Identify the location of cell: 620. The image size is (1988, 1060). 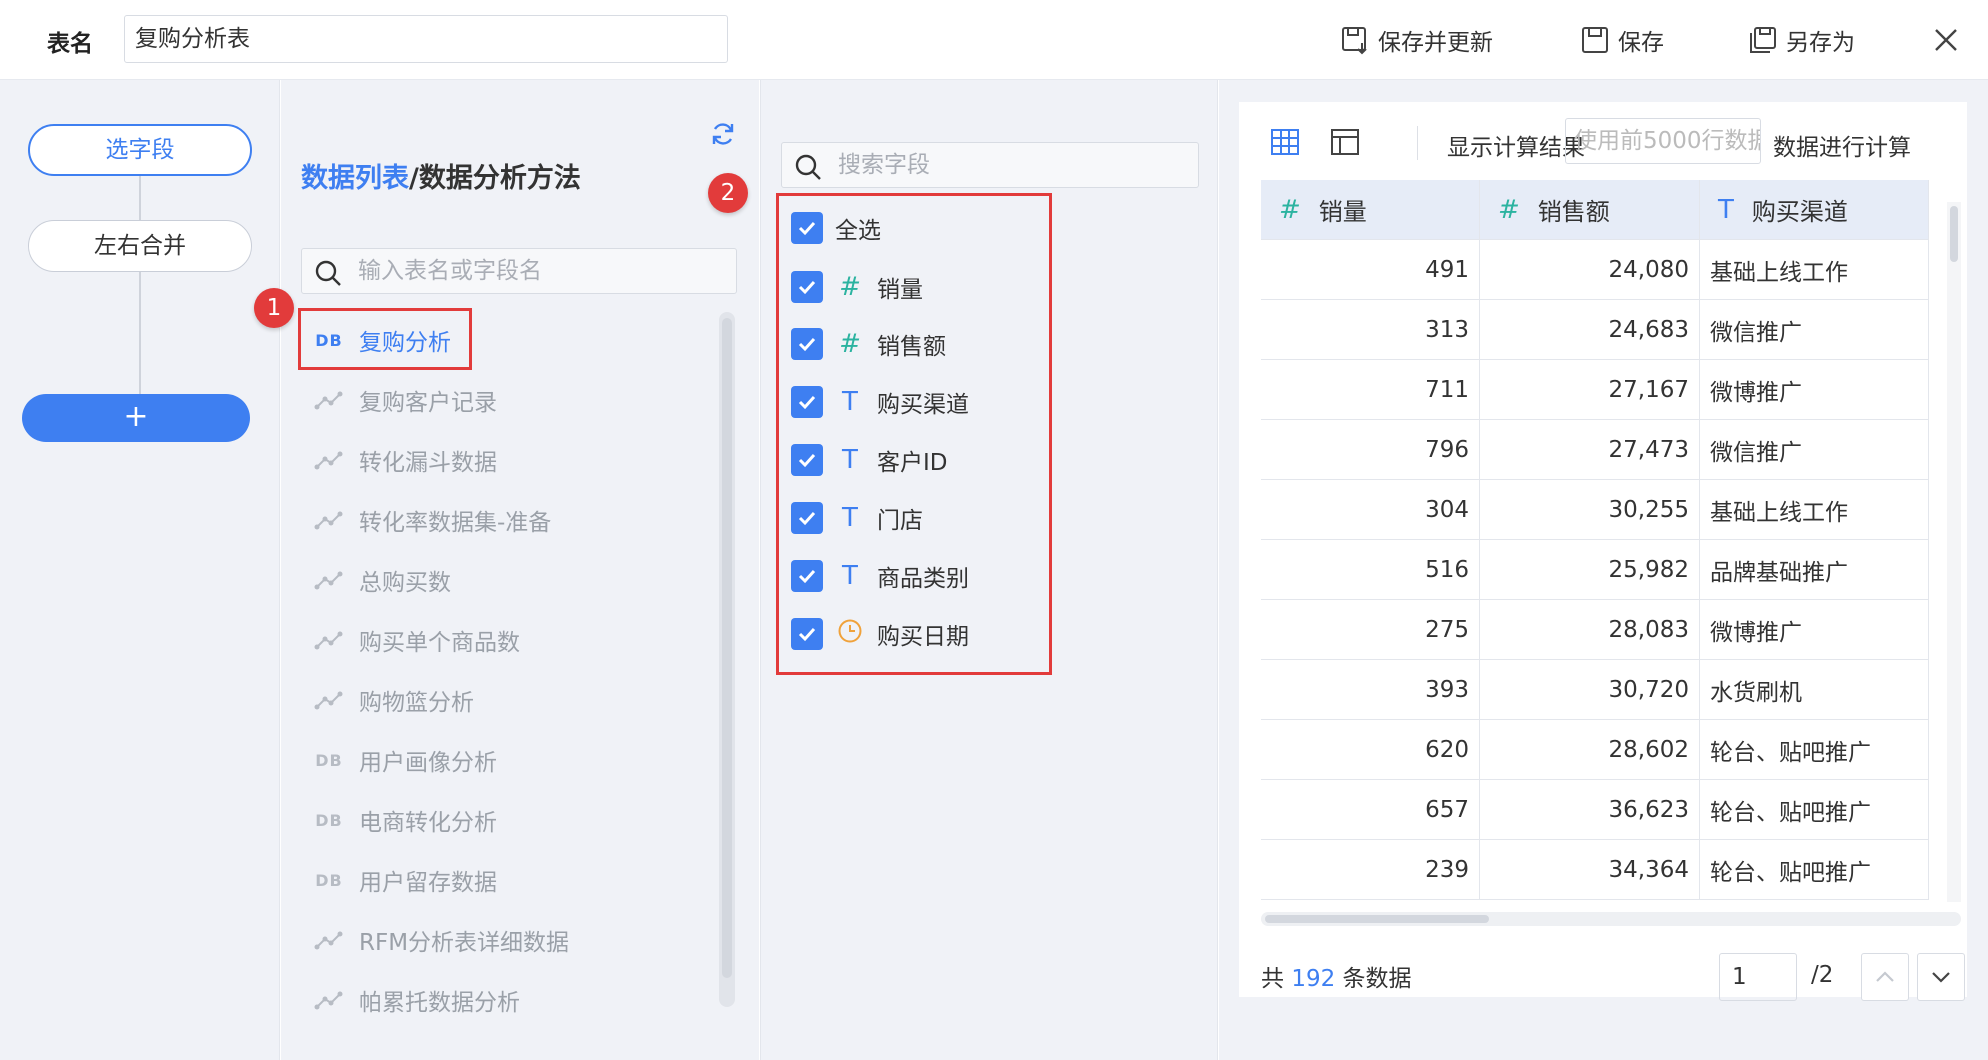
(1370, 749).